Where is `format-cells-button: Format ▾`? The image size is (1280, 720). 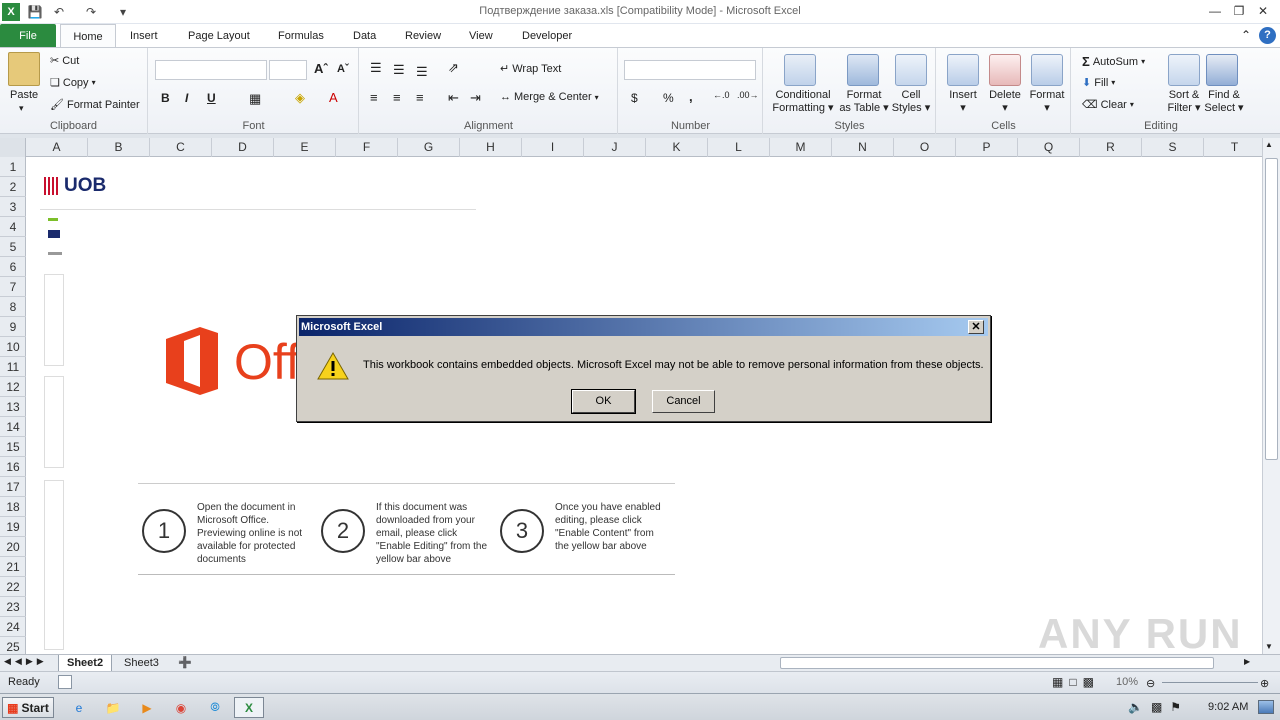
format-cells-button: Format ▾ is located at coordinates (1047, 102).